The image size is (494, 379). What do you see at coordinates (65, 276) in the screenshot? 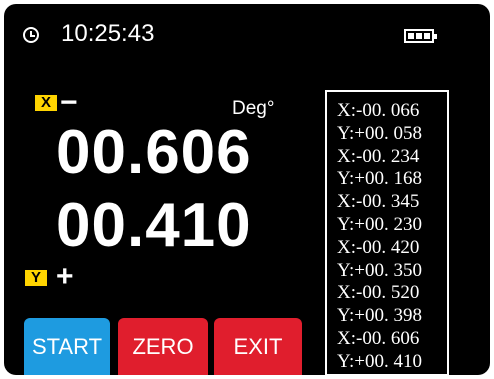
I see `y-axis-sign: +` at bounding box center [65, 276].